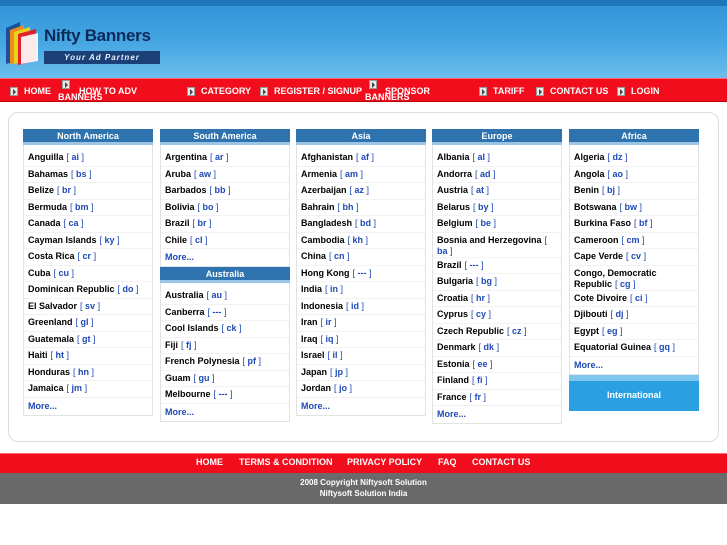 This screenshot has height=545, width=727. I want to click on country-link: Belgium[ be ], so click(497, 224).